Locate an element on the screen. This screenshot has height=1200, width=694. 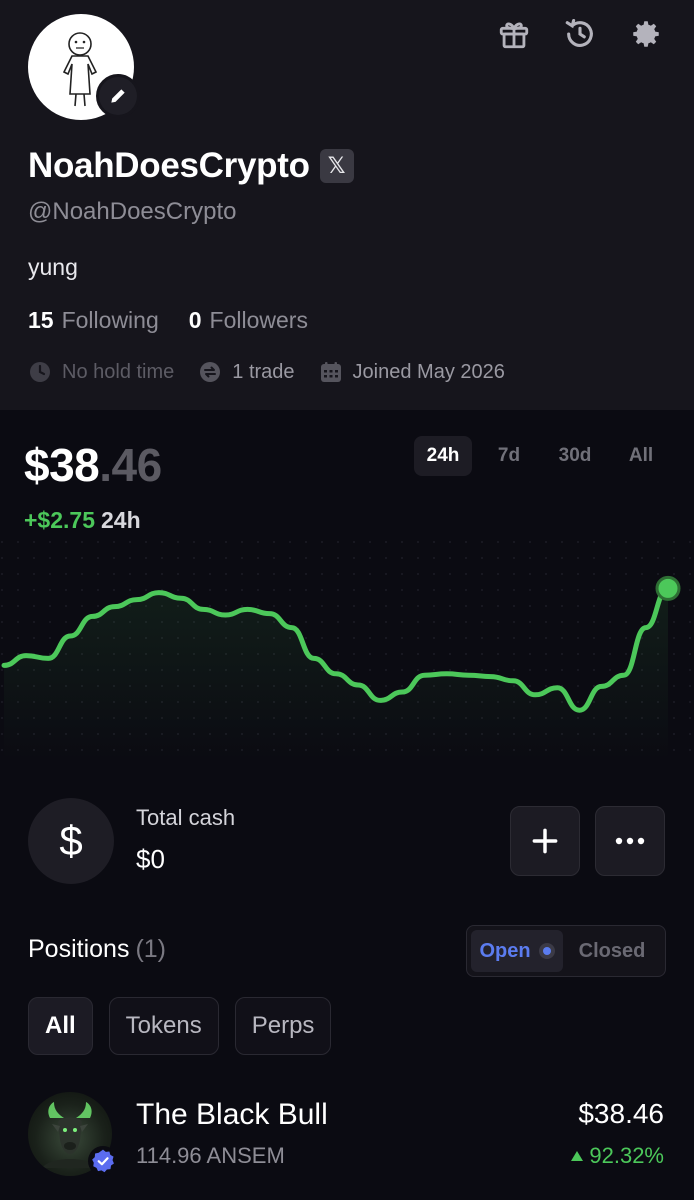
range-24h: 24h is located at coordinates (443, 456).